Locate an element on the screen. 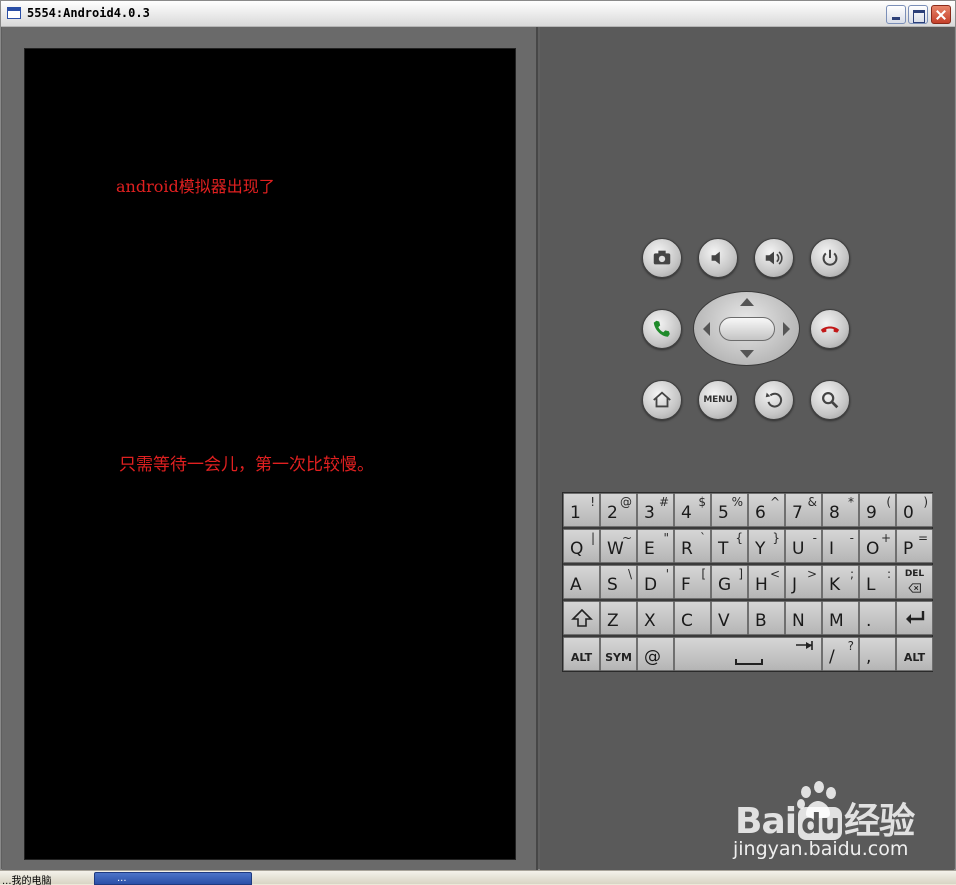 The image size is (956, 885). key-b: B is located at coordinates (766, 618).